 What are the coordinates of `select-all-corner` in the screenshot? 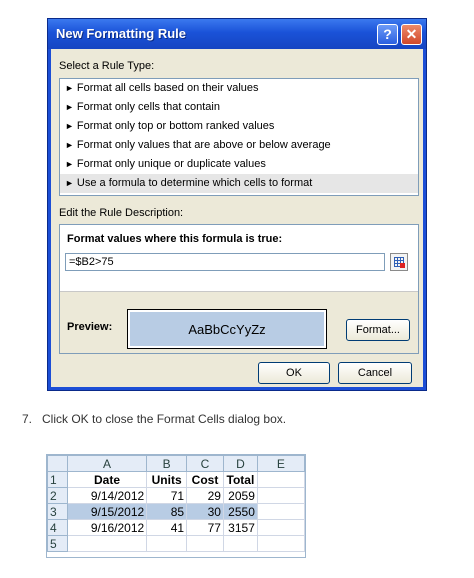 It's located at (57, 463).